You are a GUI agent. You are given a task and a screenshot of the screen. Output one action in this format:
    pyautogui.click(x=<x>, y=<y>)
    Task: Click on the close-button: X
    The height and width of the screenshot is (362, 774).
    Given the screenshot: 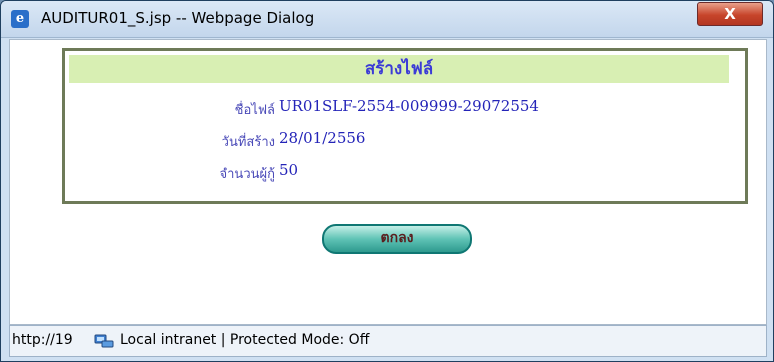 What is the action you would take?
    pyautogui.click(x=730, y=14)
    